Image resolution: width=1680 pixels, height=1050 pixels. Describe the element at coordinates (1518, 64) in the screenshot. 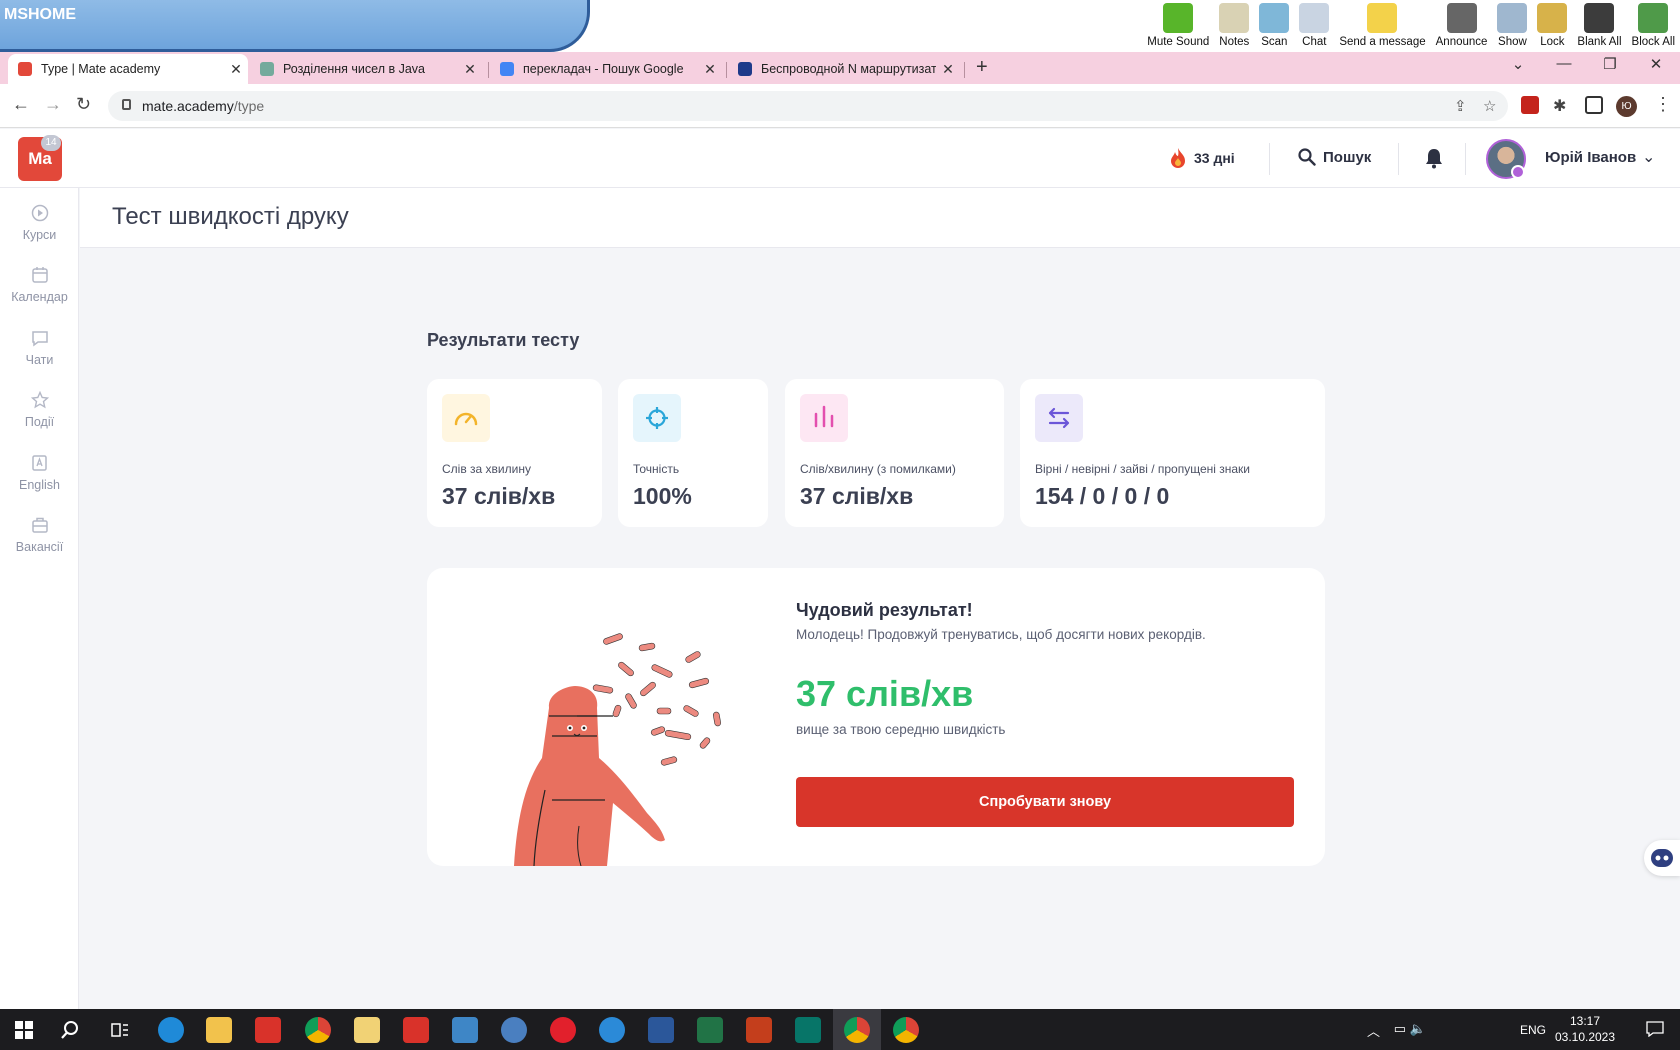

I see `tab-search-icon: ⌄` at that location.